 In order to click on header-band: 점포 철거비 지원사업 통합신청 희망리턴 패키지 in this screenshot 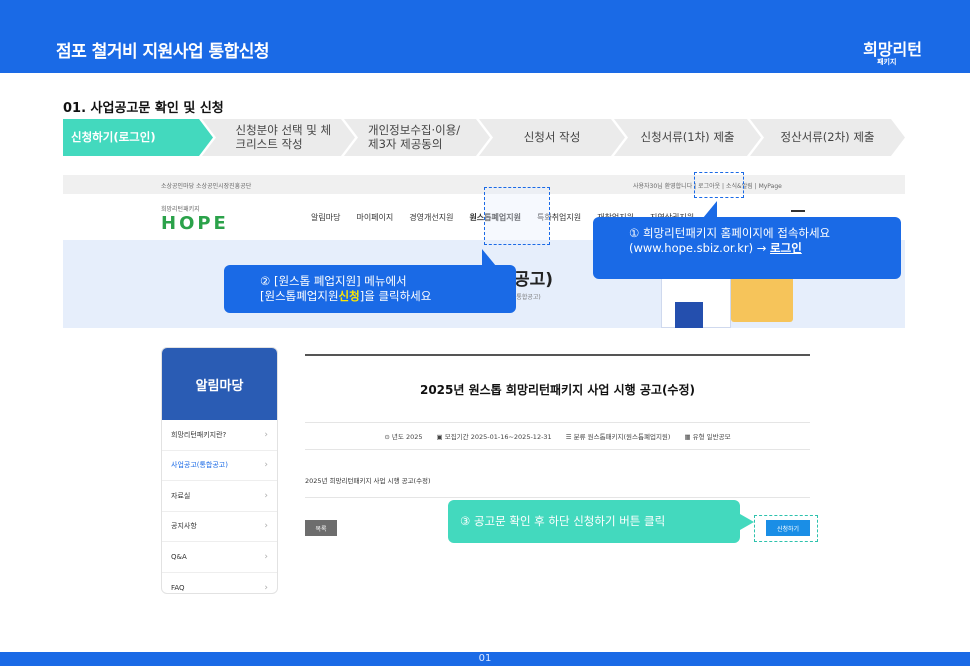, I will do `click(485, 36)`.